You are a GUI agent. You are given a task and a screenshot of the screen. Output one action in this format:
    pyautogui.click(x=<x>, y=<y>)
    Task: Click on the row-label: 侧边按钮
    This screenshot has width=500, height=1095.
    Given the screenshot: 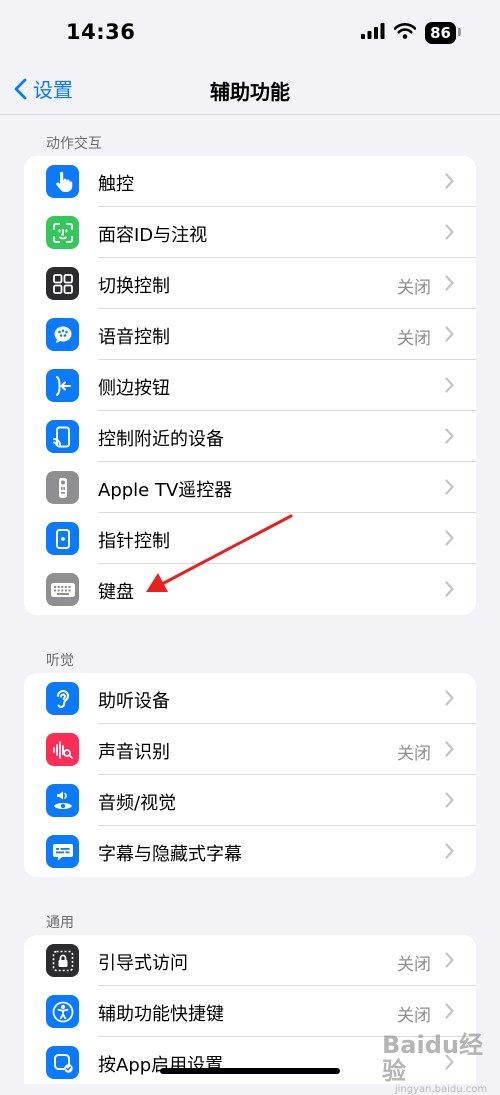 What is the action you would take?
    pyautogui.click(x=134, y=388)
    